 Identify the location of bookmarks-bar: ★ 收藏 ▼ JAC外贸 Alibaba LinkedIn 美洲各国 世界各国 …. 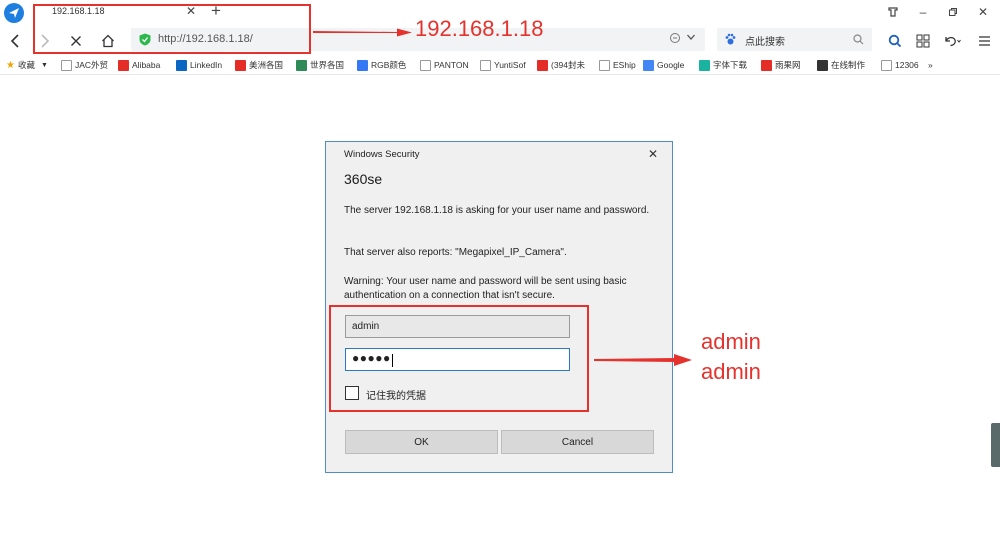
(500, 65).